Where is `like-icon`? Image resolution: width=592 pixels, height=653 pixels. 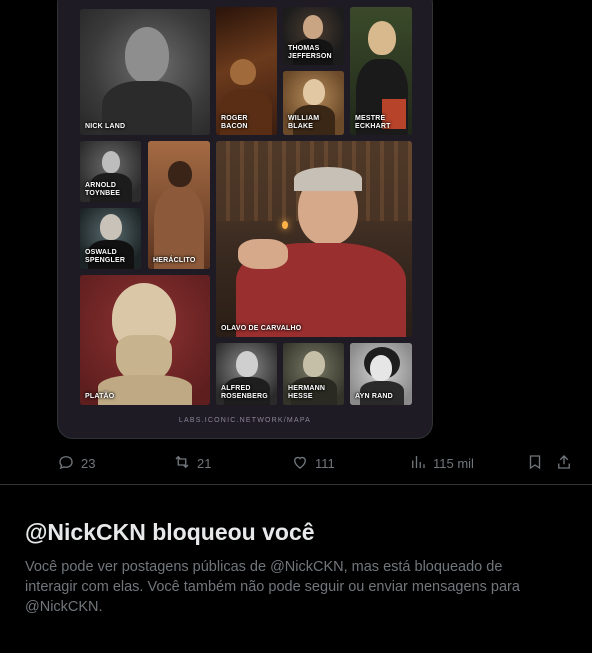 like-icon is located at coordinates (300, 463).